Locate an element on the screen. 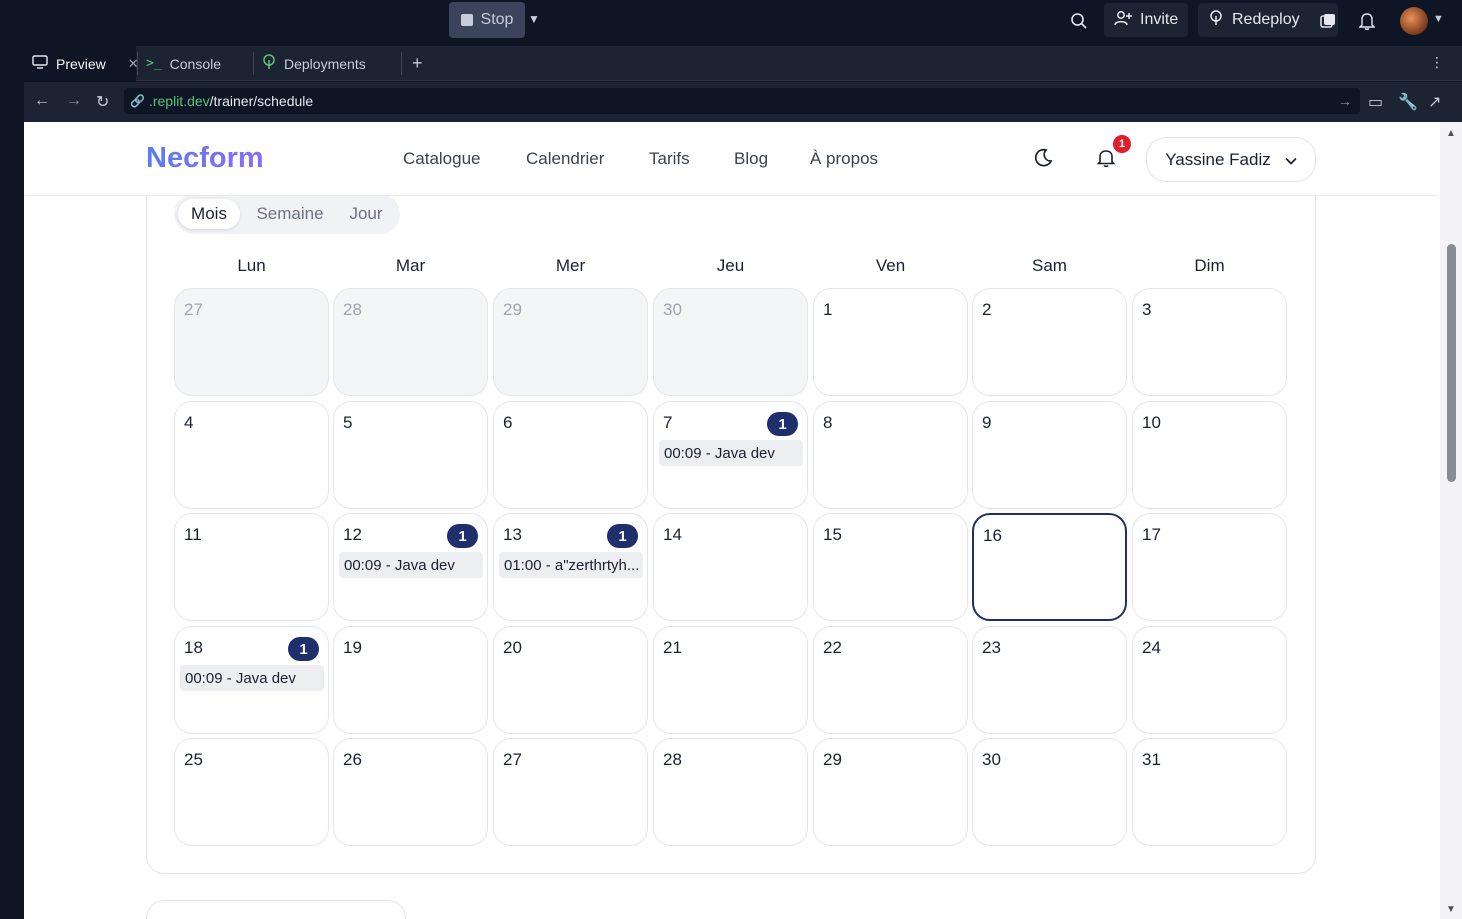  day-number: 1 is located at coordinates (828, 309).